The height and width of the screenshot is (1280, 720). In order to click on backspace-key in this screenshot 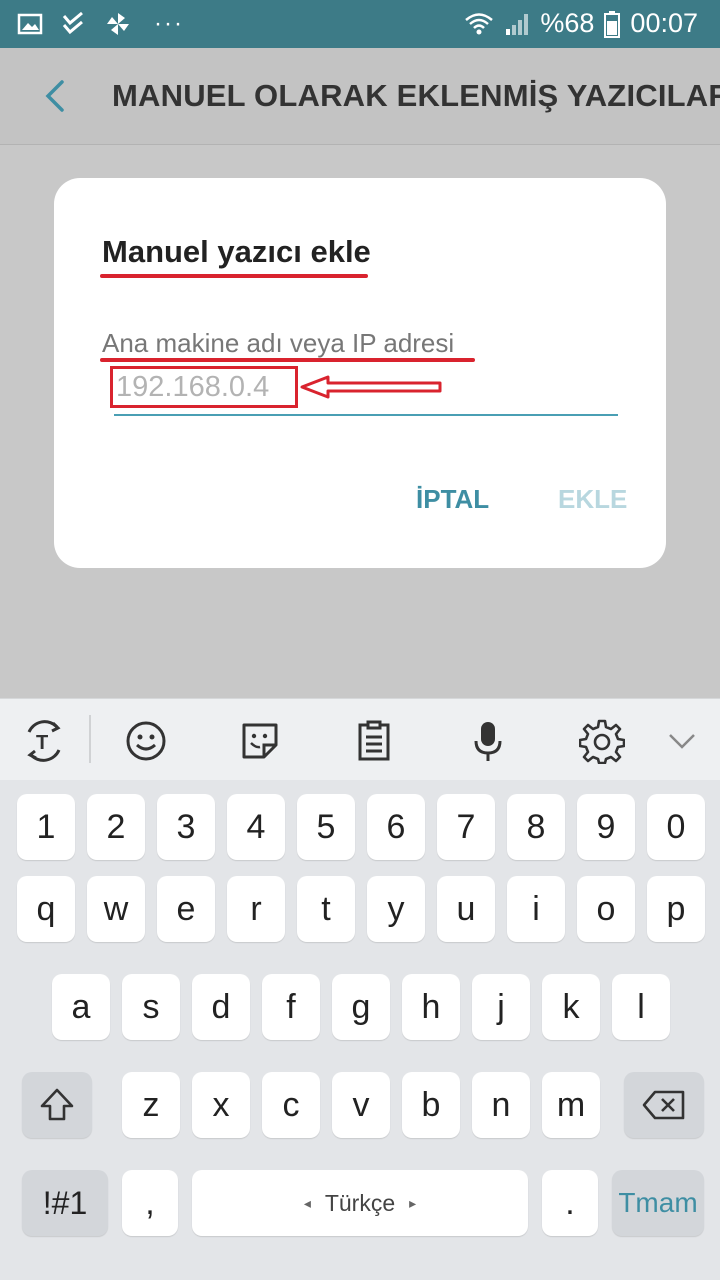, I will do `click(664, 1105)`.